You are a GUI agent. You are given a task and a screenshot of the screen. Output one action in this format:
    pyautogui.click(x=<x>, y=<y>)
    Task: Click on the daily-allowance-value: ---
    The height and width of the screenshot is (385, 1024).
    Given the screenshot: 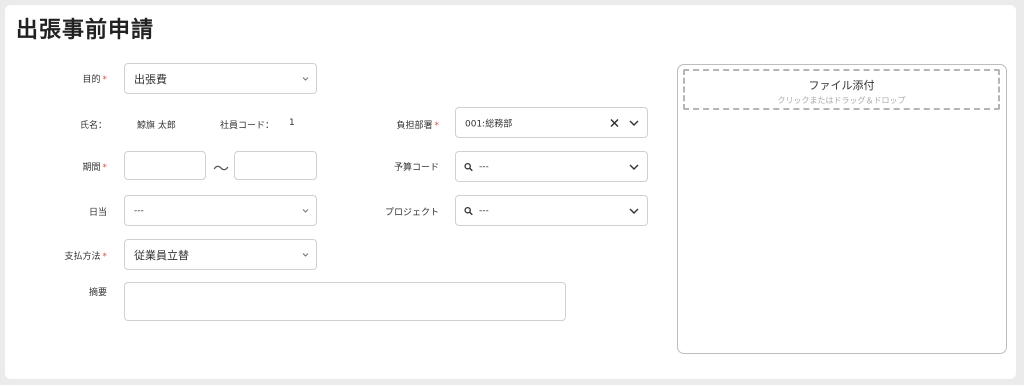 What is the action you would take?
    pyautogui.click(x=139, y=210)
    